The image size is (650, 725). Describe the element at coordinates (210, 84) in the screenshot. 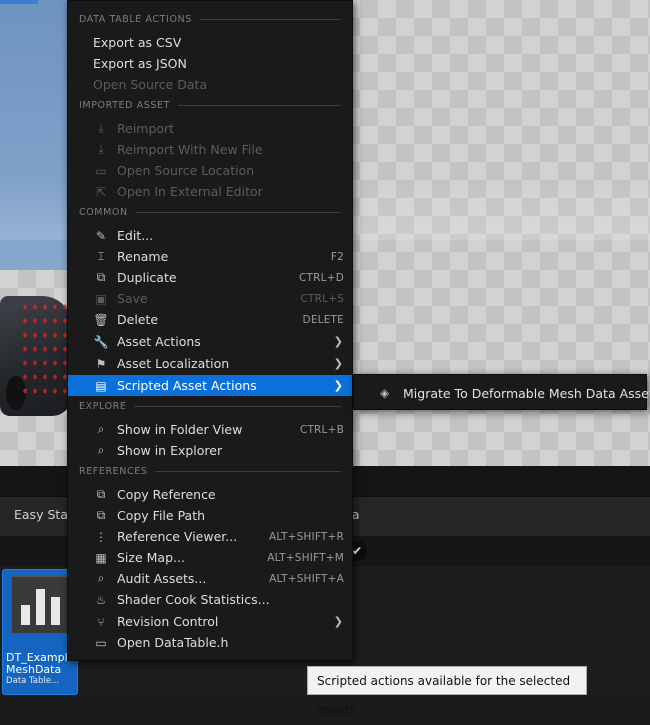

I see `menu-open-source-data: Open Source Data` at that location.